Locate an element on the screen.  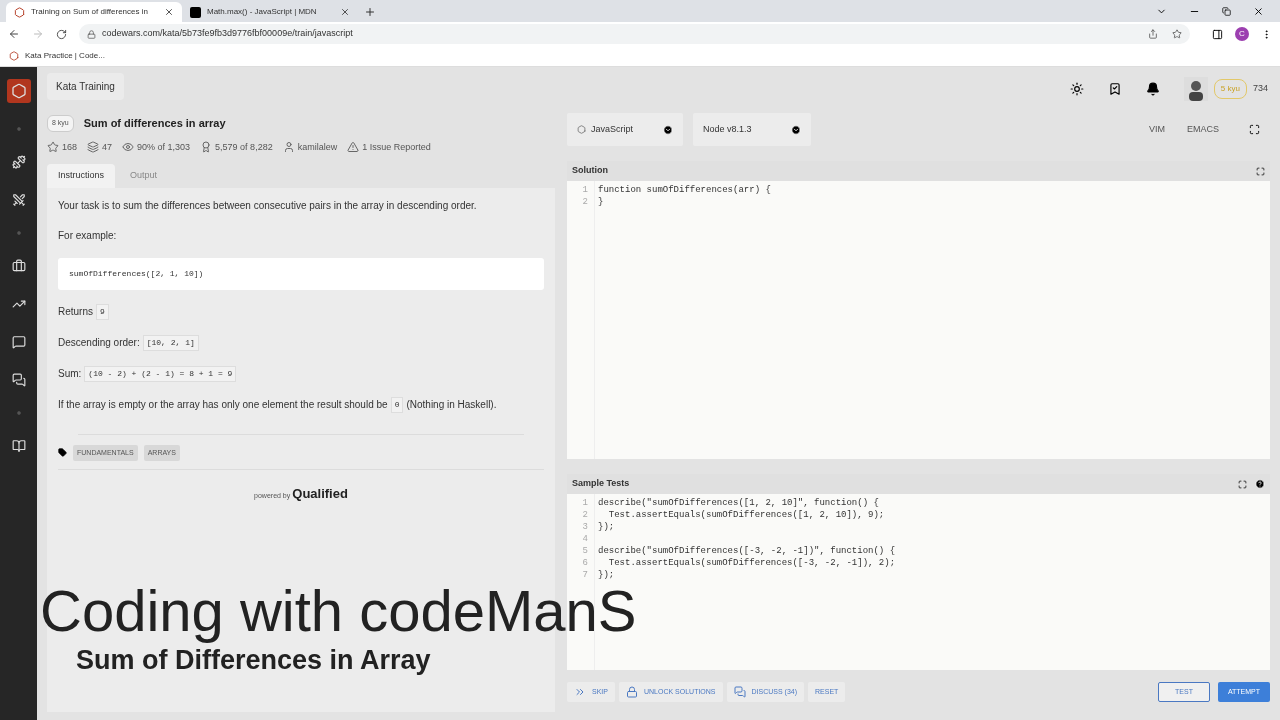
code-line: } is located at coordinates (601, 202).